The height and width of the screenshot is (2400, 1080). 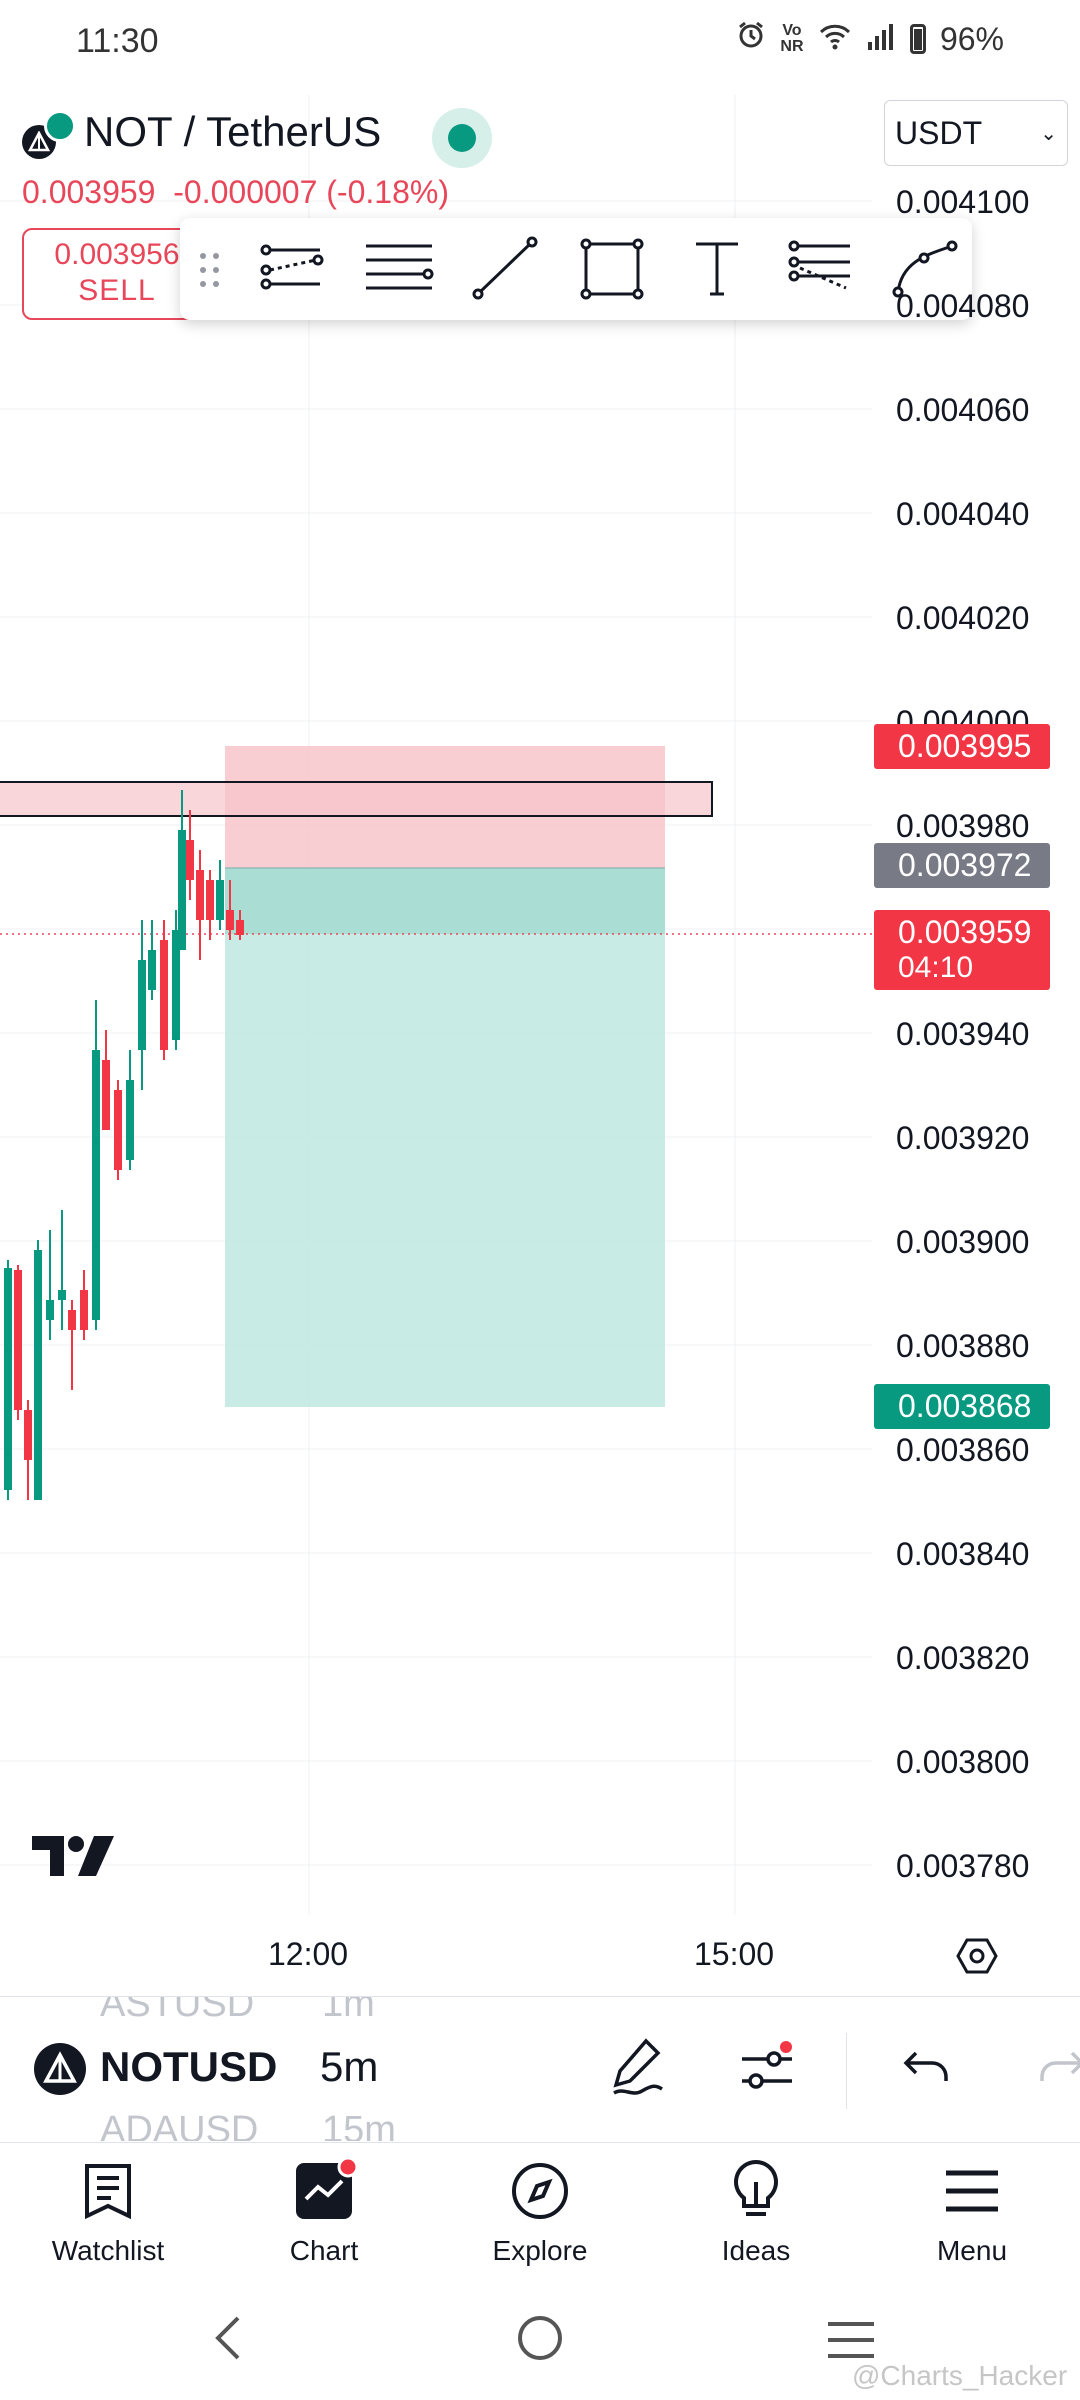 What do you see at coordinates (734, 1954) in the screenshot?
I see `time-axis-label: 15:00` at bounding box center [734, 1954].